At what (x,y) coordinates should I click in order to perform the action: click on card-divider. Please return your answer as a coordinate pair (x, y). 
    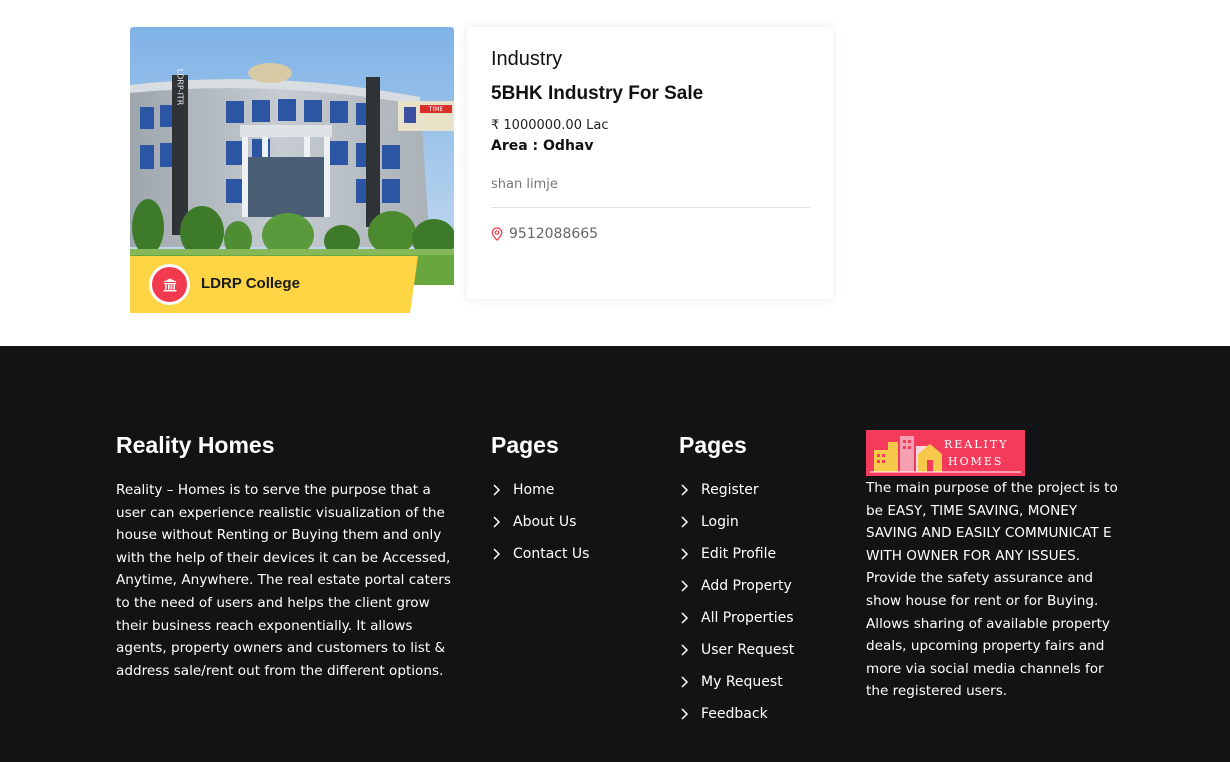
    Looking at the image, I should click on (650, 207).